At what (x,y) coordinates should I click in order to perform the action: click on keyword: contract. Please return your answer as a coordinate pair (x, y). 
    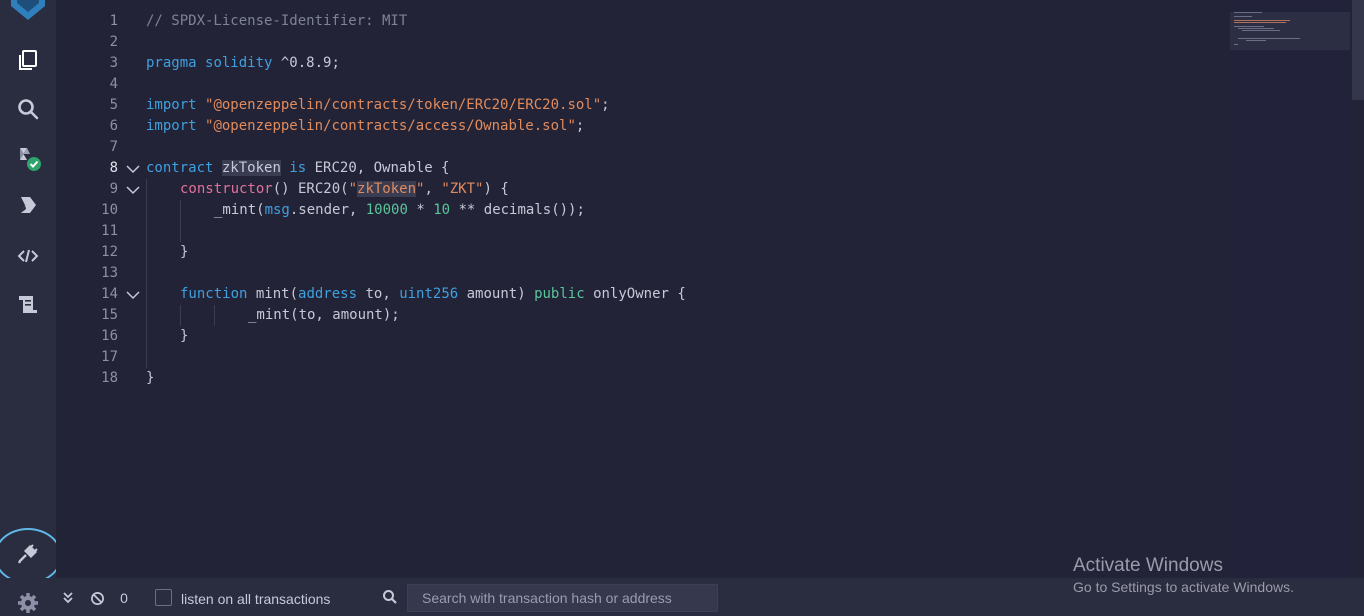
    Looking at the image, I should click on (180, 168).